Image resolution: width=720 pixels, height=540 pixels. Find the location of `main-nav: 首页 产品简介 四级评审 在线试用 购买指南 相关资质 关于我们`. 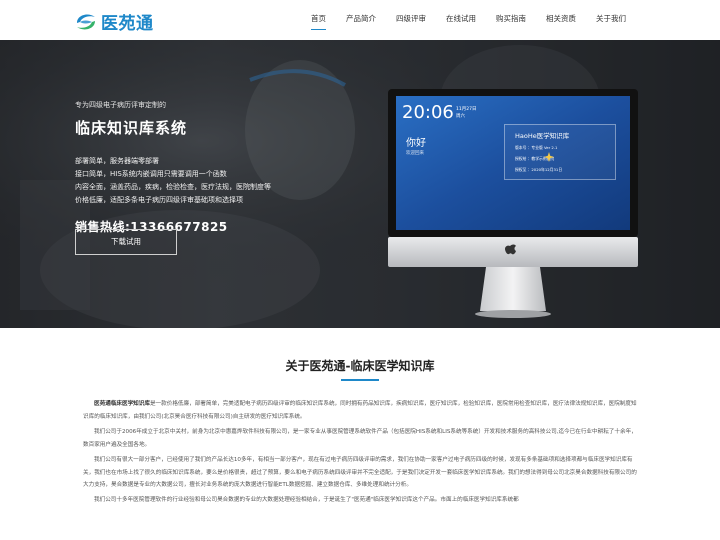

main-nav: 首页 产品简介 四级评审 在线试用 购买指南 相关资质 关于我们 is located at coordinates (468, 20).